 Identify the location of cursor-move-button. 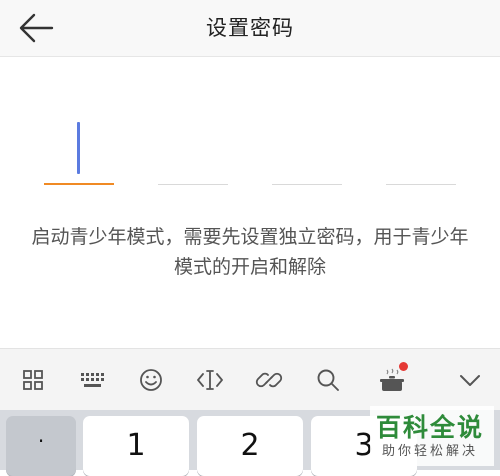
(210, 380).